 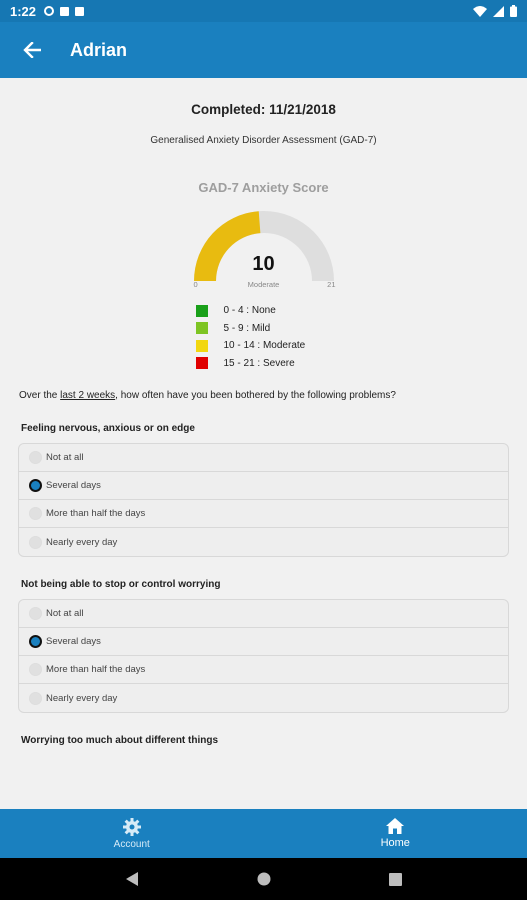 I want to click on legend-label: 10 - 14 : Moderate, so click(x=264, y=346).